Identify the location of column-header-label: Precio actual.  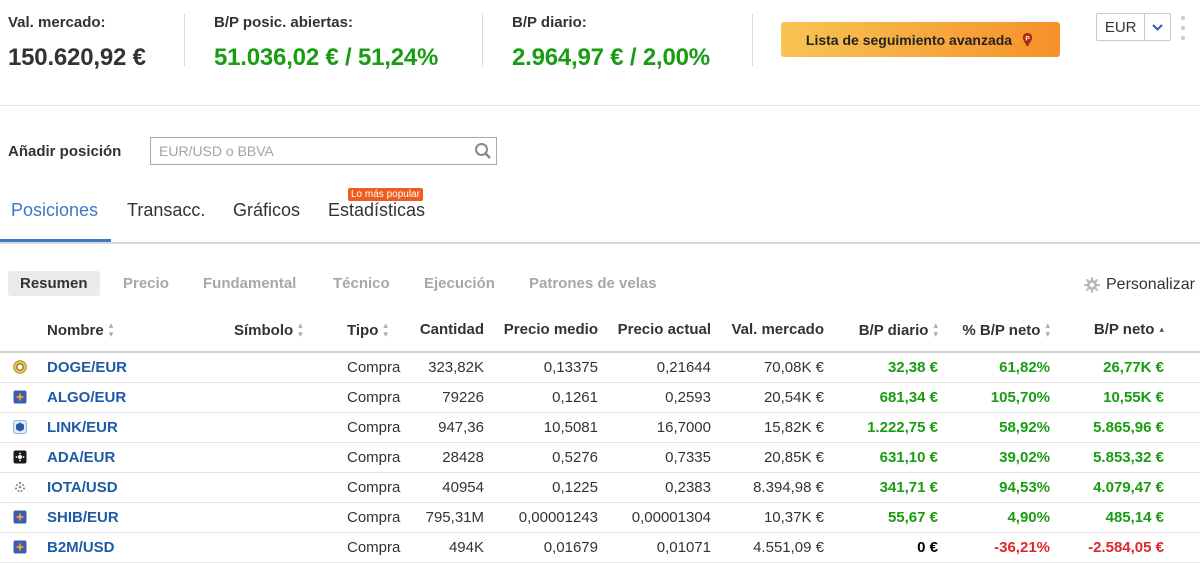
(664, 329).